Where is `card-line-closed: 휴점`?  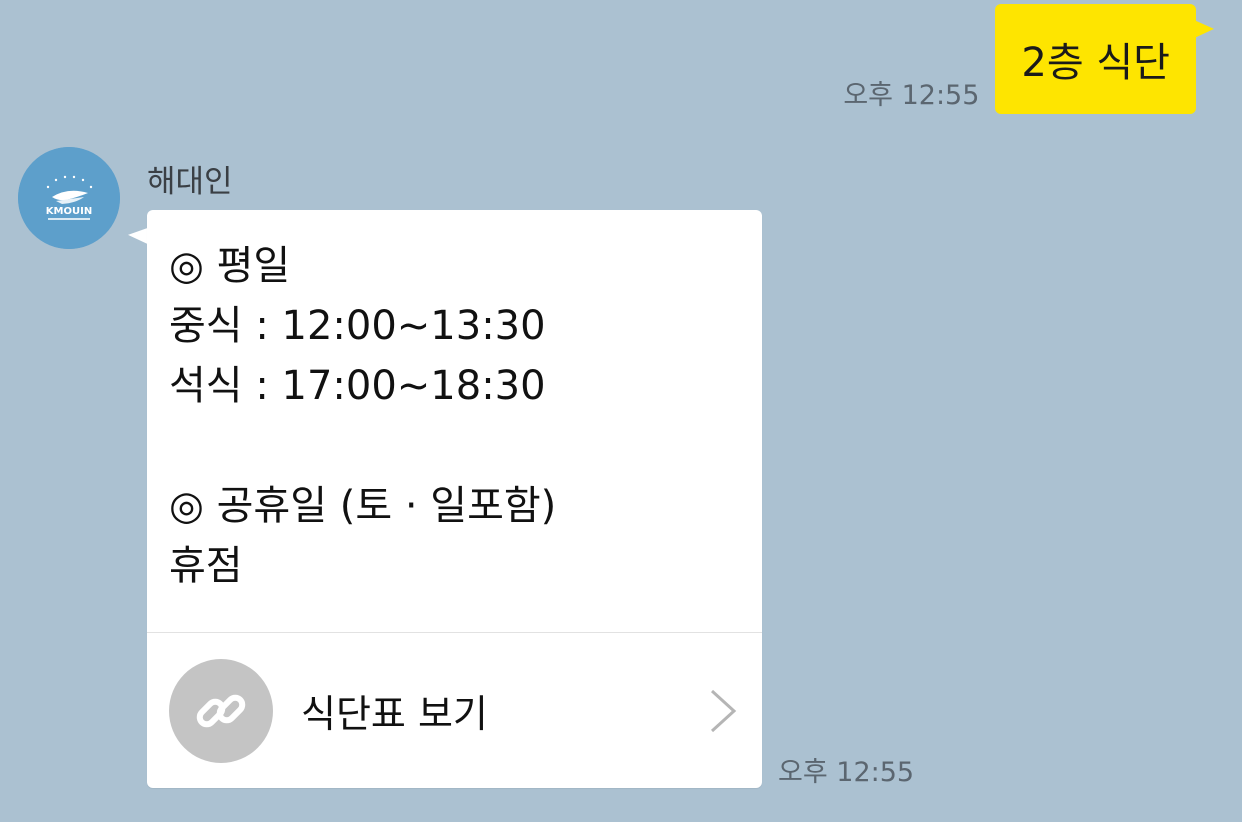 card-line-closed: 휴점 is located at coordinates (206, 566).